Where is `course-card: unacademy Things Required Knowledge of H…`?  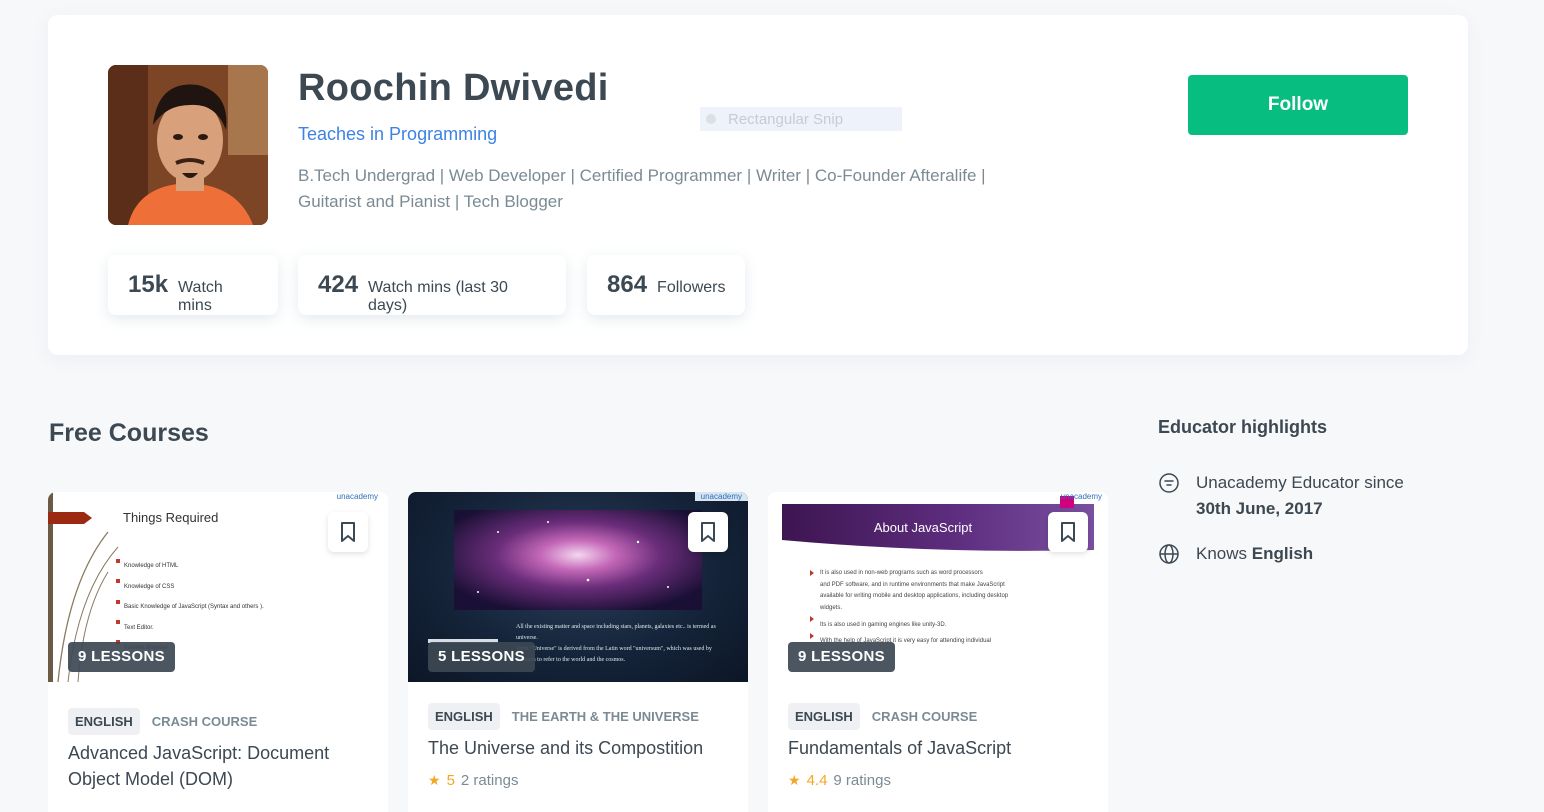 course-card: unacademy Things Required Knowledge of H… is located at coordinates (218, 652).